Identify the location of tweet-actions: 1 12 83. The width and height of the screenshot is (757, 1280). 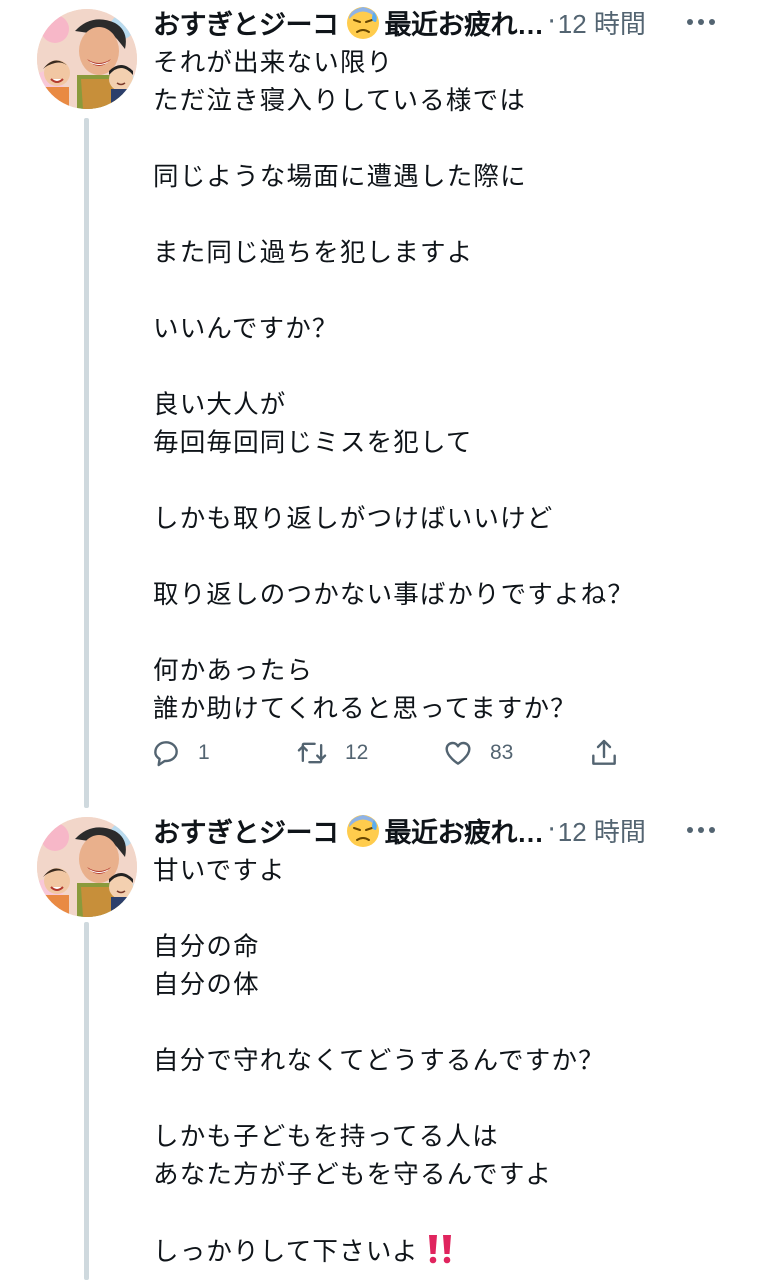
(390, 753).